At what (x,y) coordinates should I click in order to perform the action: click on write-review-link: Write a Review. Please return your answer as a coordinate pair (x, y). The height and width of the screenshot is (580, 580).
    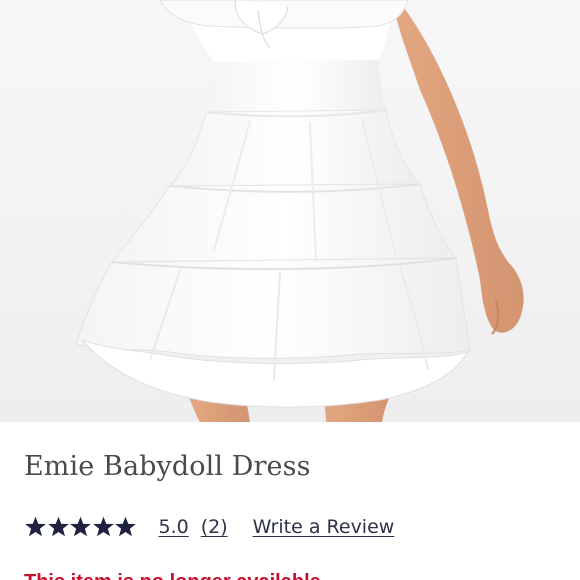
    Looking at the image, I should click on (324, 527).